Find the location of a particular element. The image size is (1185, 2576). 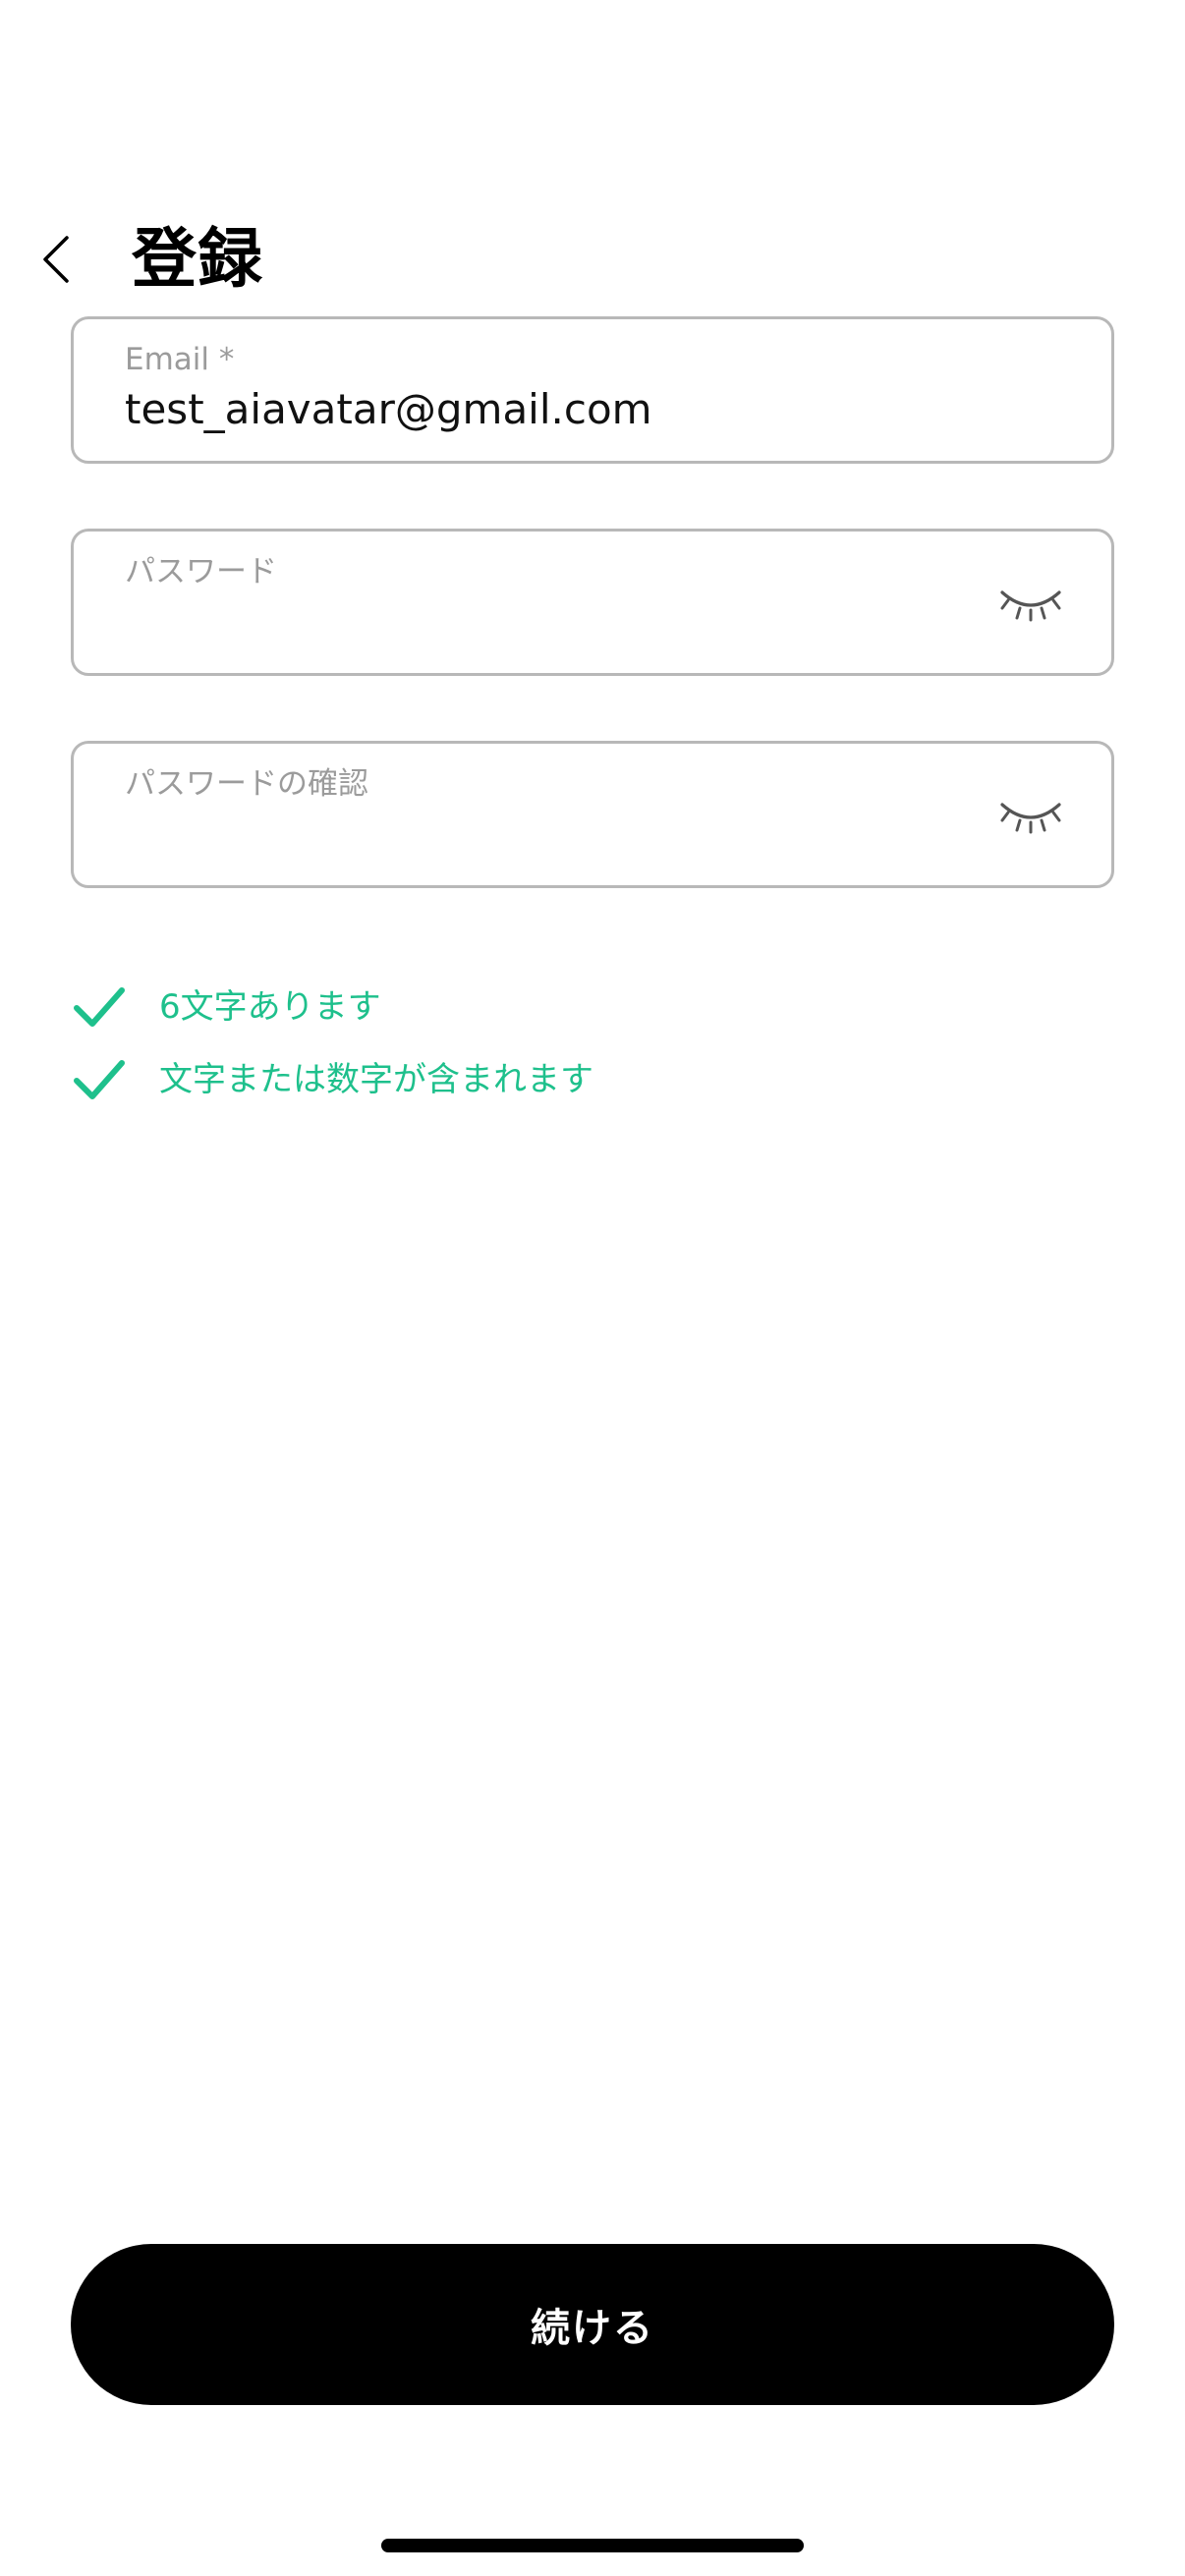

email-field: Email * test_aiavatar@gmail.com is located at coordinates (592, 390).